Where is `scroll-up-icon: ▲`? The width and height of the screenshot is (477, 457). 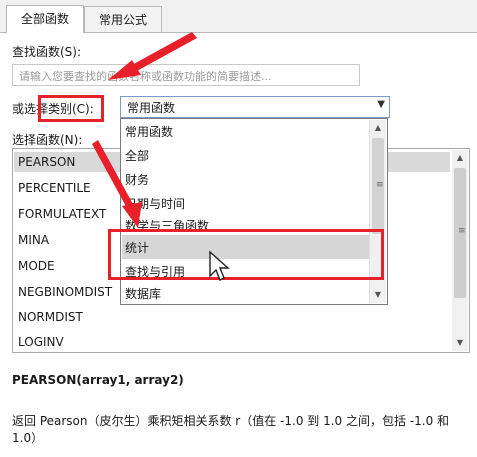
scroll-up-icon: ▲ is located at coordinates (460, 158).